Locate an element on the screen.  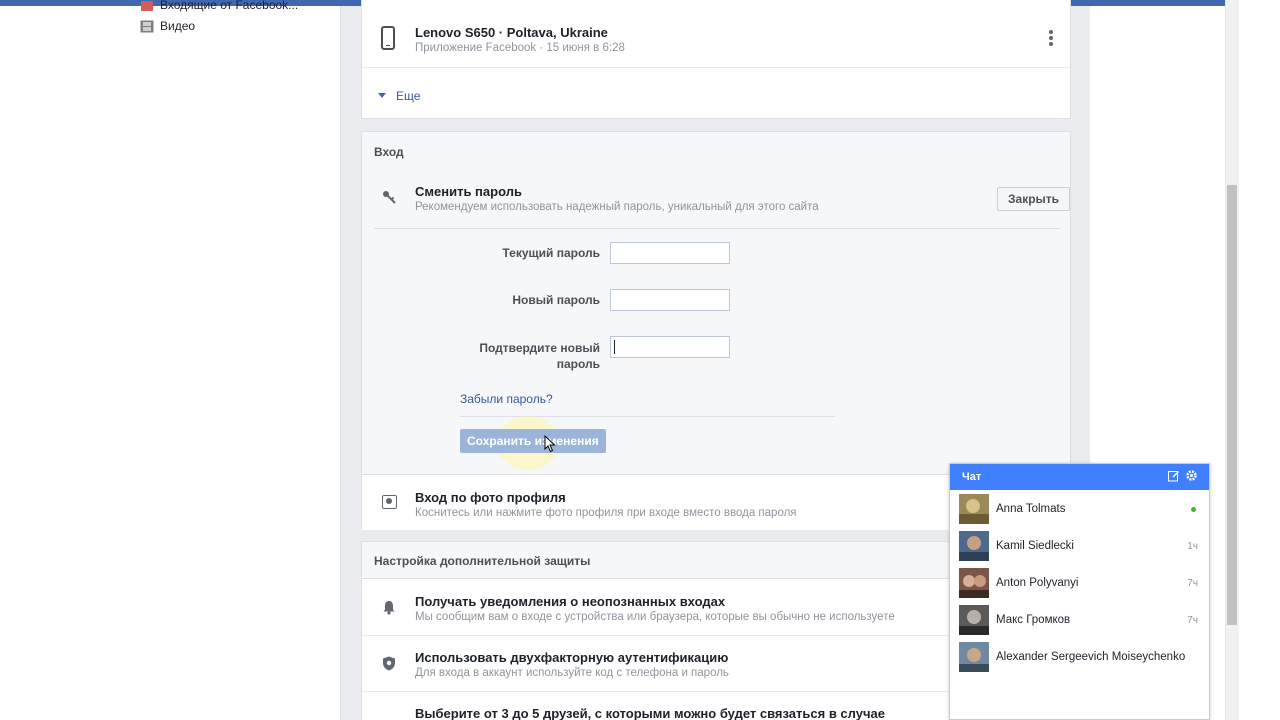
mouse-cursor-icon is located at coordinates (550, 444).